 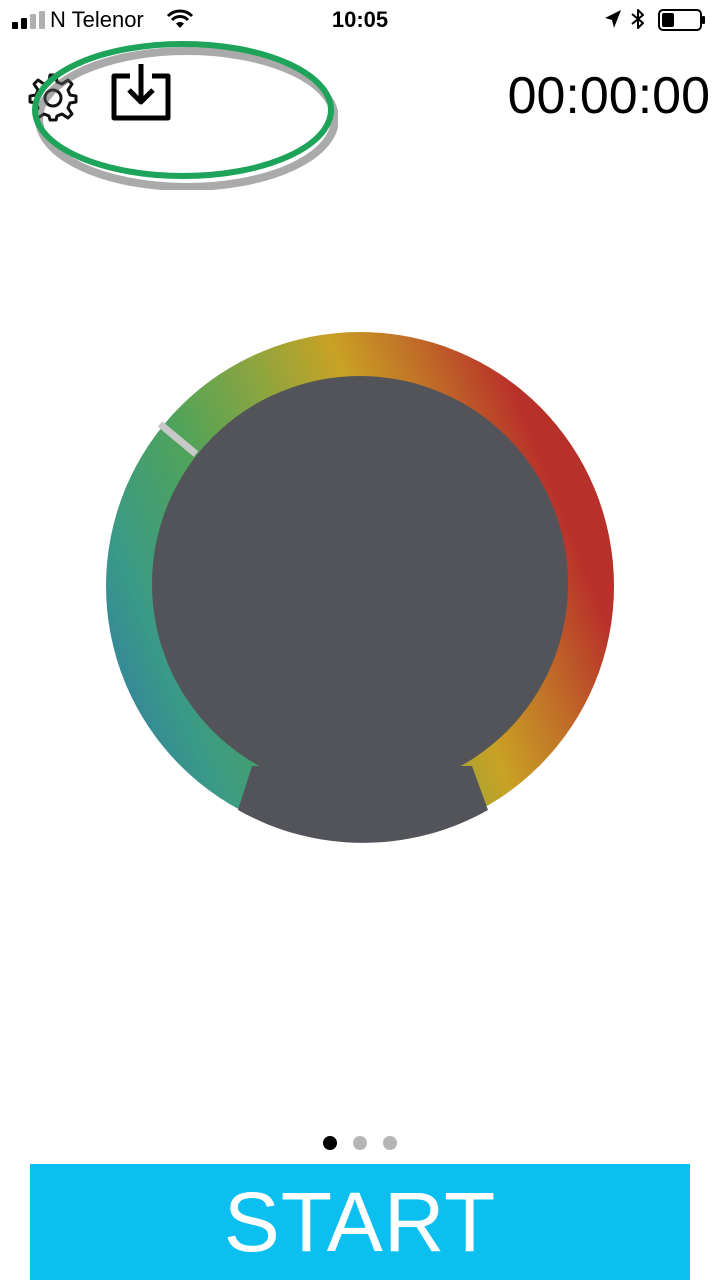 I want to click on battery-icon, so click(x=681, y=20).